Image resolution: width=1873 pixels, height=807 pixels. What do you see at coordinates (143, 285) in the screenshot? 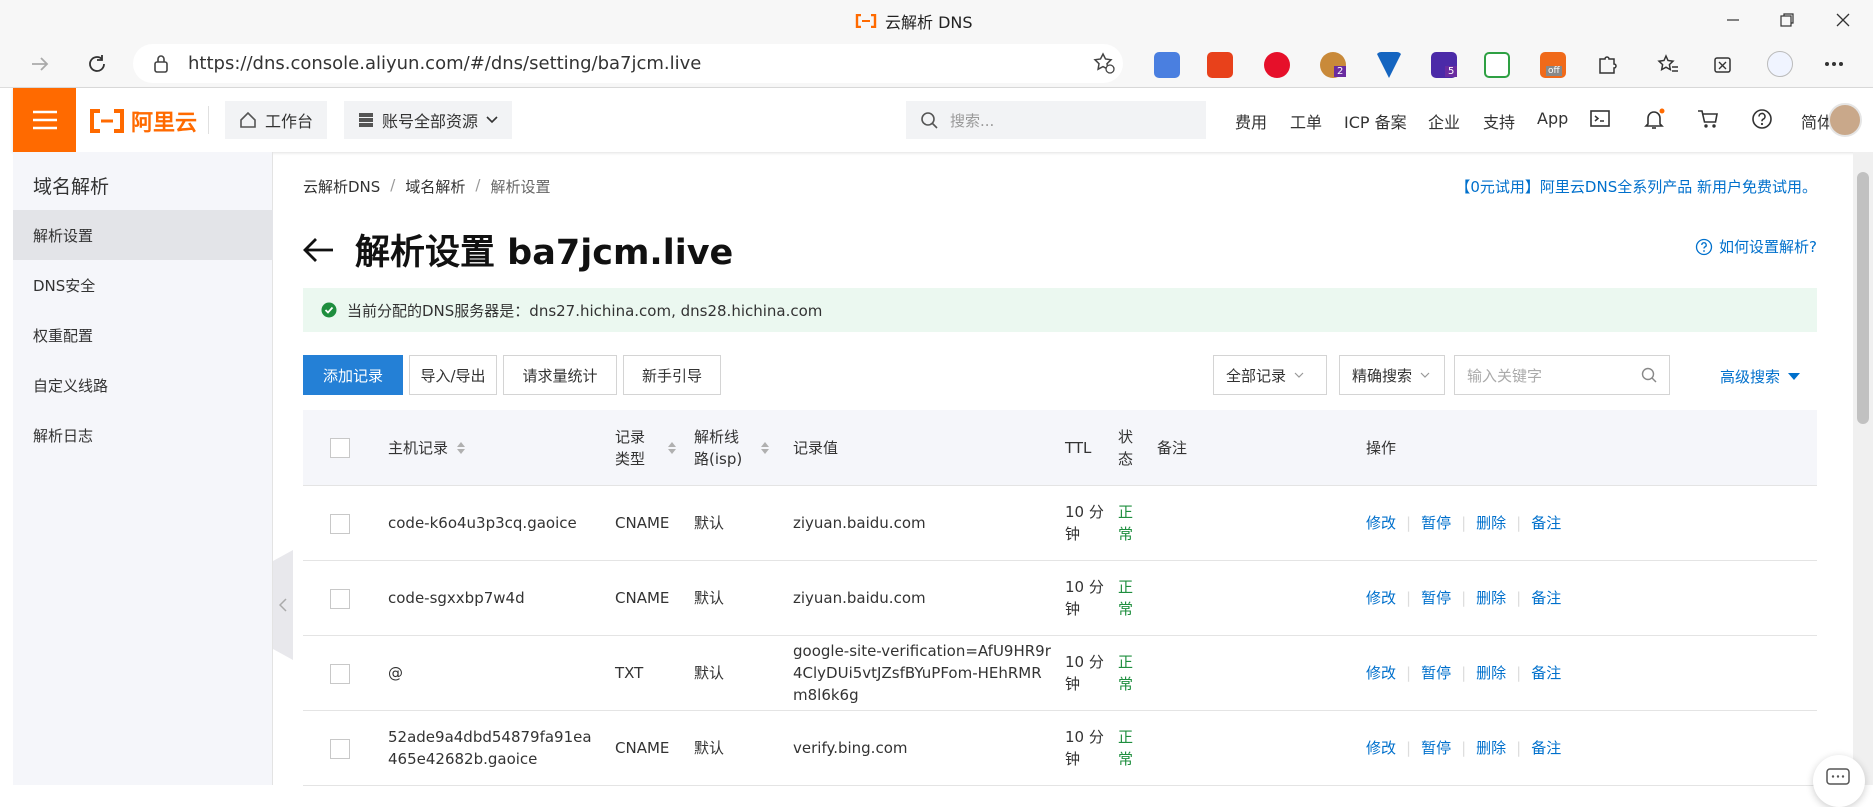
I see `sidebar-item-dns-security: DNS安全` at bounding box center [143, 285].